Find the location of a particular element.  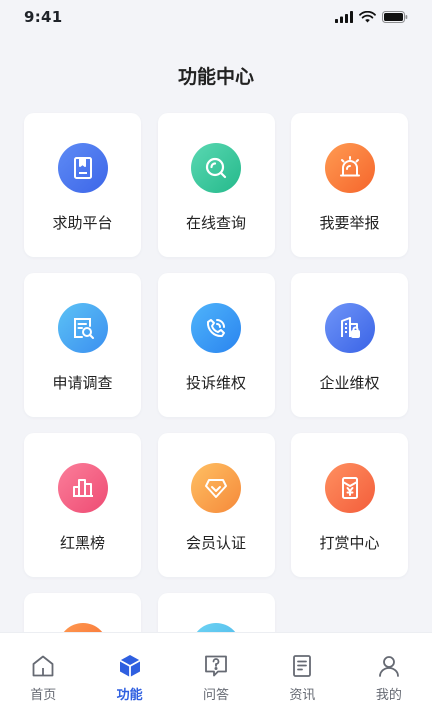

feature-label: 打赏中心 is located at coordinates (349, 543).